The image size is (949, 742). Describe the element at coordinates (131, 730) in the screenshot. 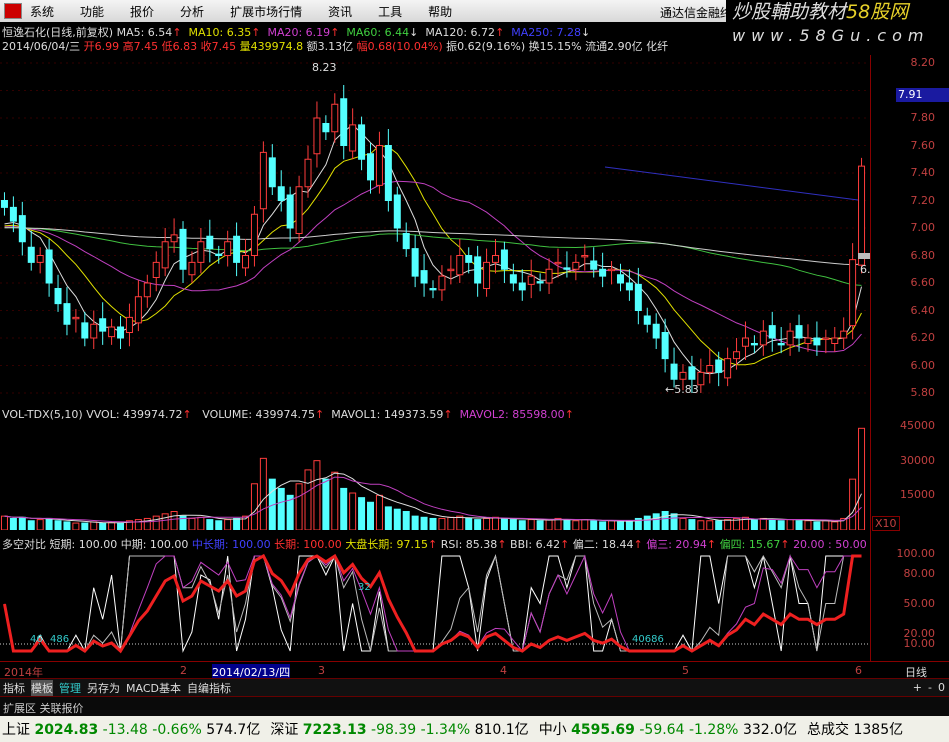

I see `index-sh: 上证 2024.83 -13.48 -0.66% 574.7亿` at that location.